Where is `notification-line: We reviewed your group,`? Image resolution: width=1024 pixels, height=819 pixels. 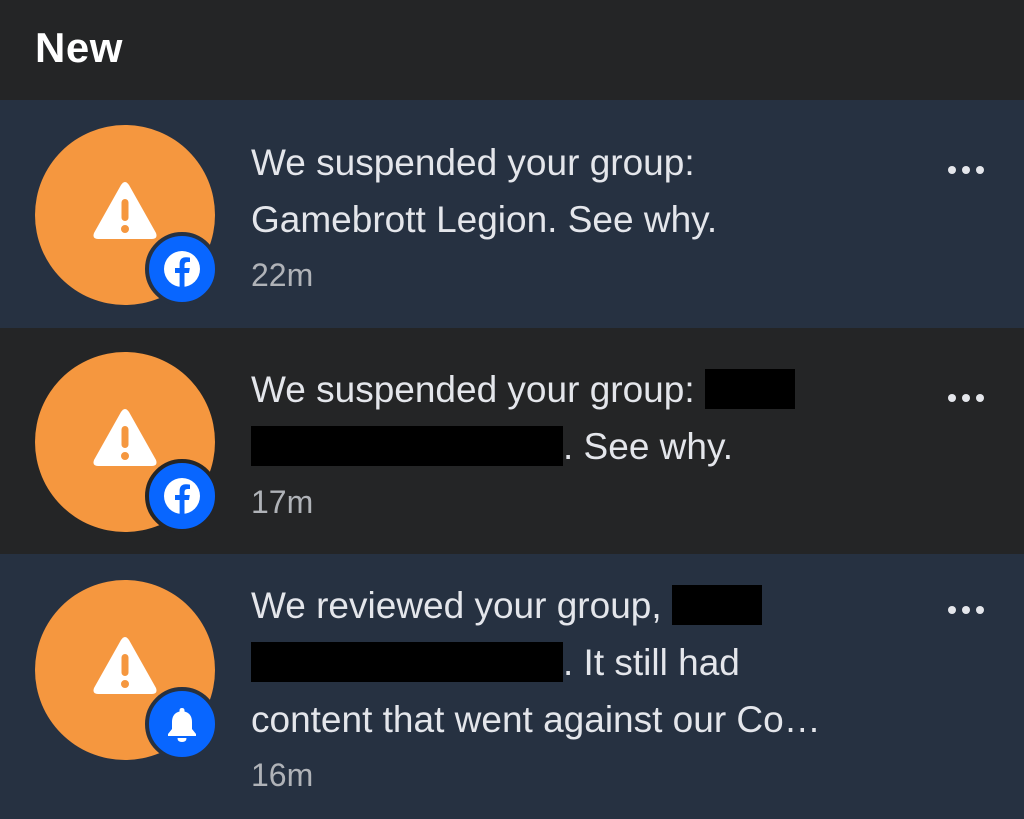
notification-line: We reviewed your group, is located at coordinates (456, 605).